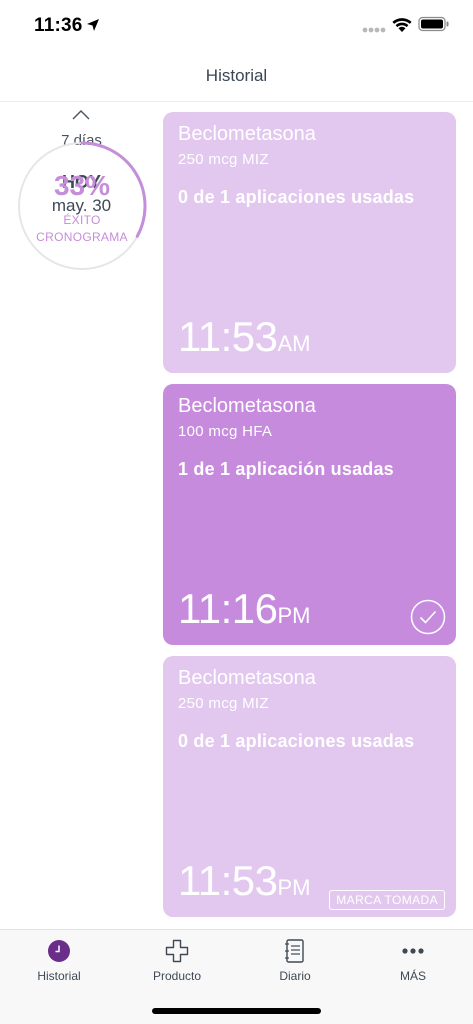  What do you see at coordinates (82, 237) in the screenshot?
I see `success-caption-line2: CRONOGRAMA` at bounding box center [82, 237].